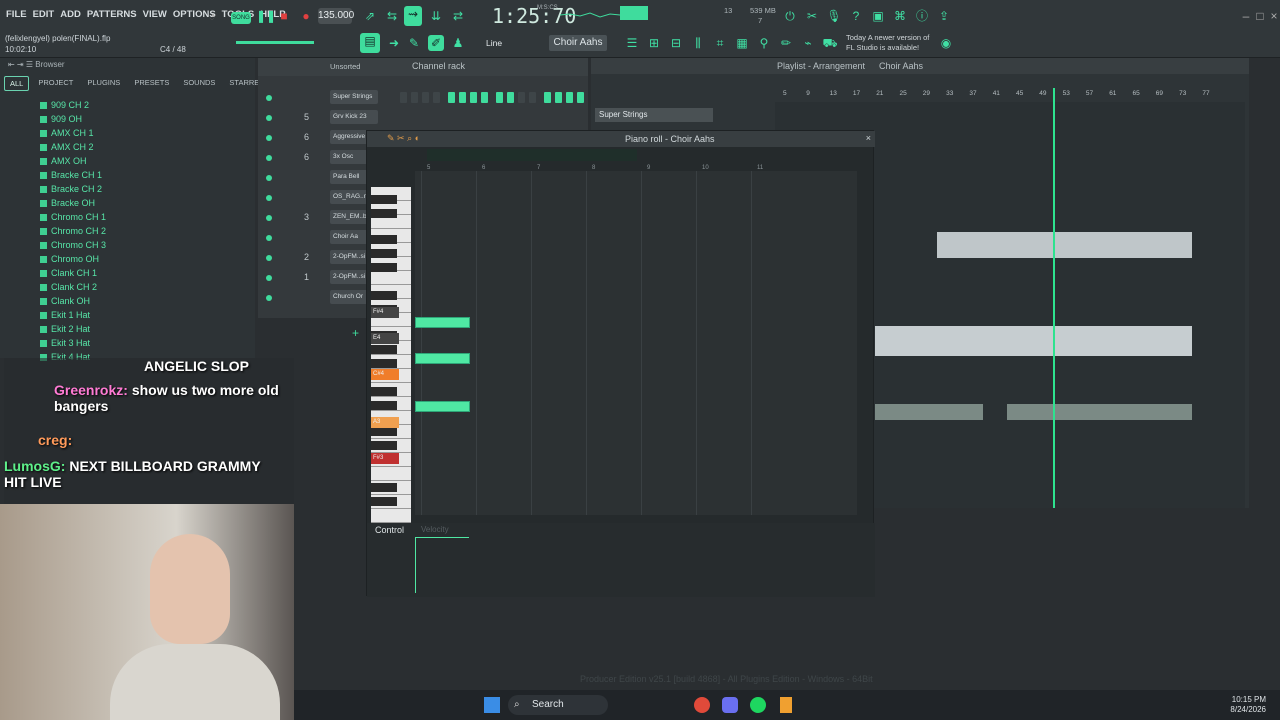 The height and width of the screenshot is (720, 1280). I want to click on playhead, so click(1054, 298).